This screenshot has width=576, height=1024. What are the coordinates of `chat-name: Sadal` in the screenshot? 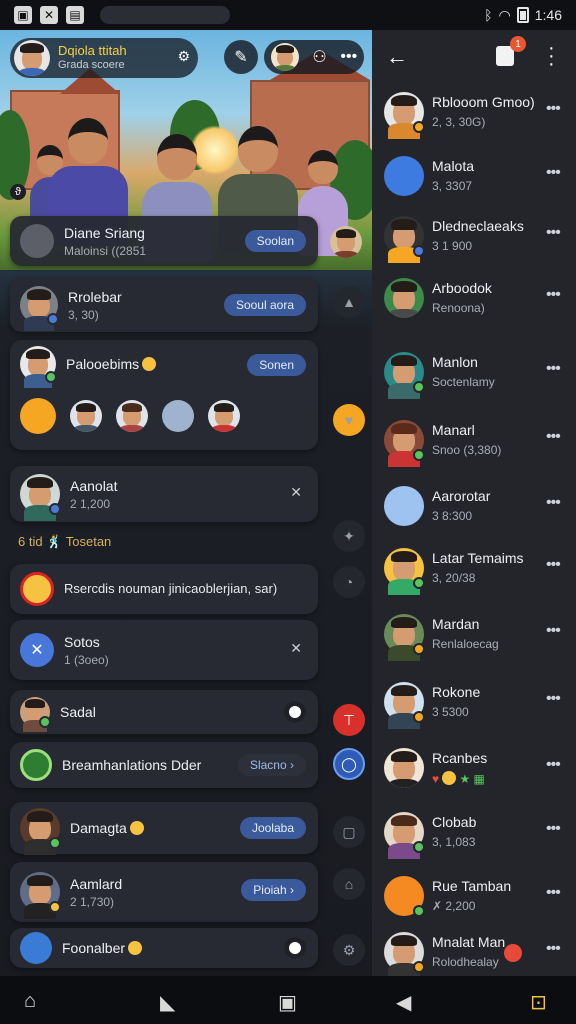 It's located at (78, 712).